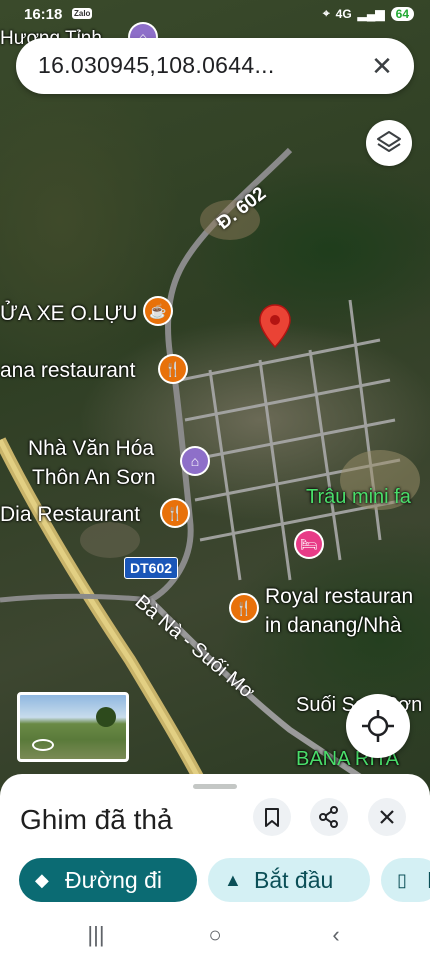  What do you see at coordinates (43, 745) in the screenshot?
I see `street-view-360-icon` at bounding box center [43, 745].